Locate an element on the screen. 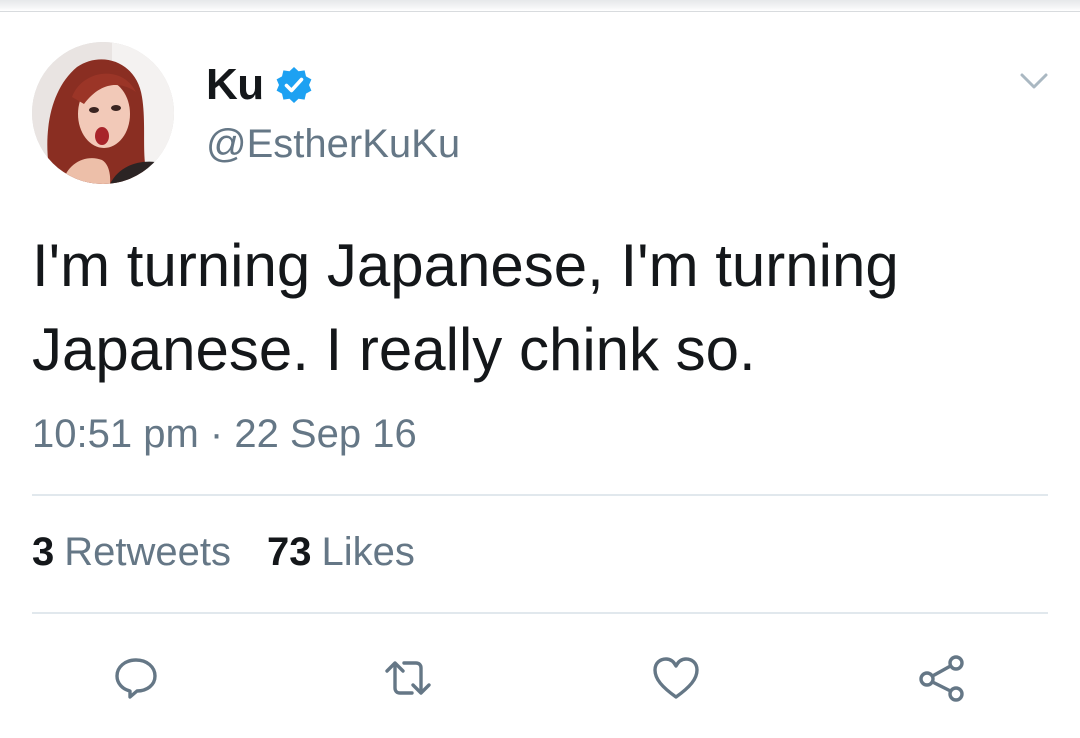 The image size is (1080, 738). tweet-stats: 3 Retweets 73 Likes is located at coordinates (241, 552).